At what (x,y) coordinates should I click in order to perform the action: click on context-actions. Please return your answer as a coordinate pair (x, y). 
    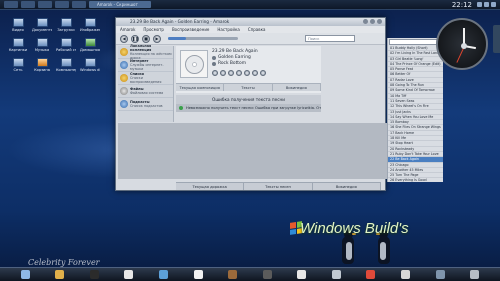
    Looking at the image, I should click on (239, 73).